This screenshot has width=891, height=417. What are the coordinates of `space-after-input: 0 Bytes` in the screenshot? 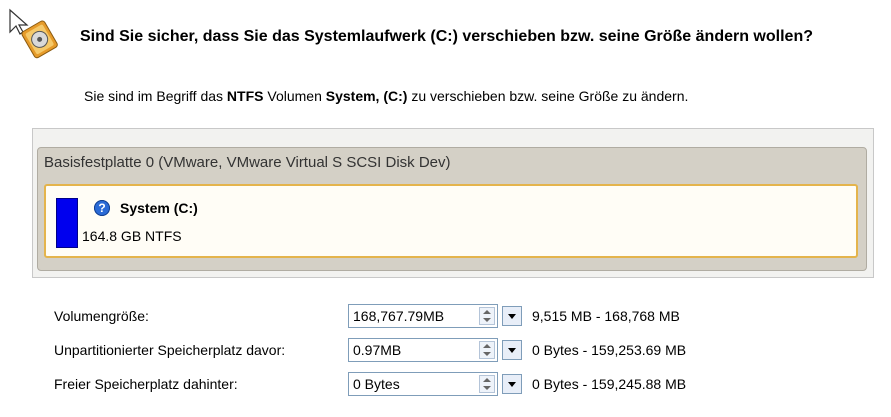 It's located at (423, 384).